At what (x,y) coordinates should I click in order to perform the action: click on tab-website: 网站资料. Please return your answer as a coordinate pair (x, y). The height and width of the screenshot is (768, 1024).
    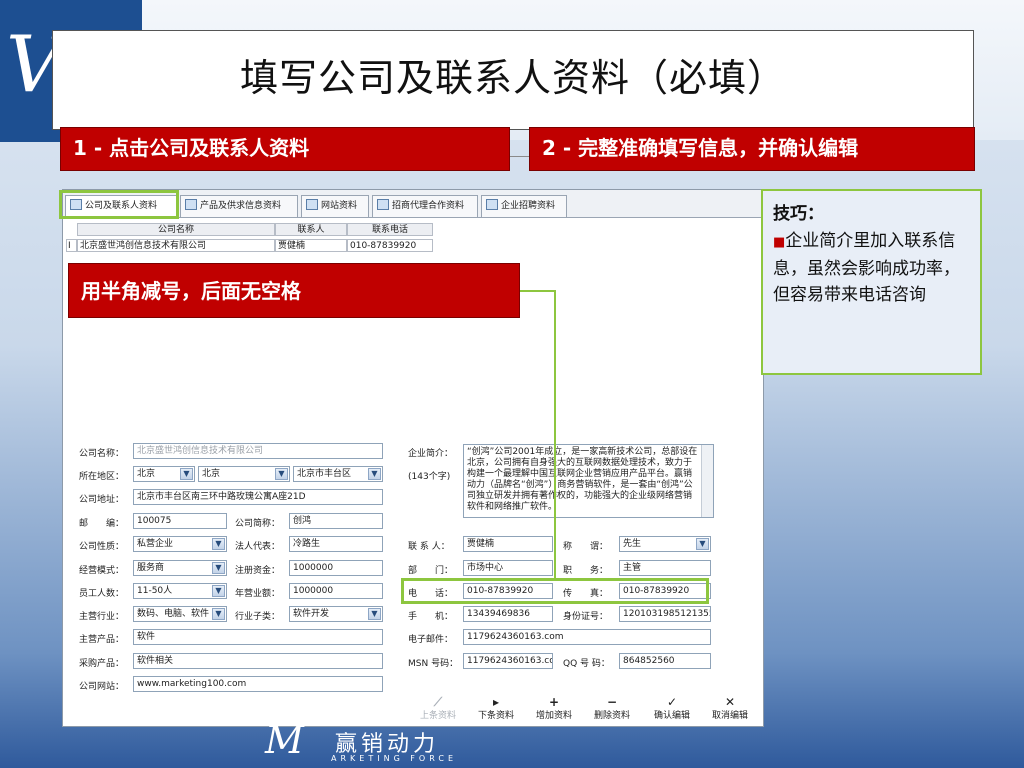
    Looking at the image, I should click on (335, 206).